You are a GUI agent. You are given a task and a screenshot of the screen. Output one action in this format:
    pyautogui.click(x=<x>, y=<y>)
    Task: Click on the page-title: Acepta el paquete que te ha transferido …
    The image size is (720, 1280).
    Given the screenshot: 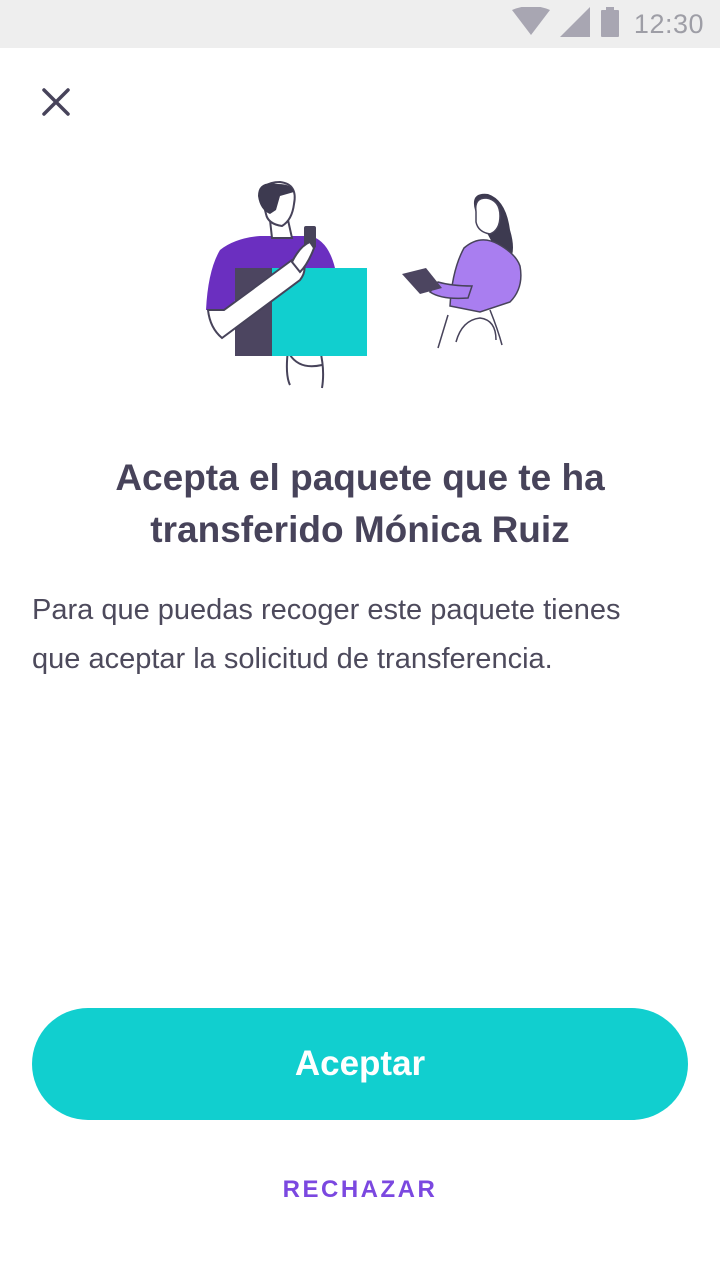 What is the action you would take?
    pyautogui.click(x=360, y=503)
    